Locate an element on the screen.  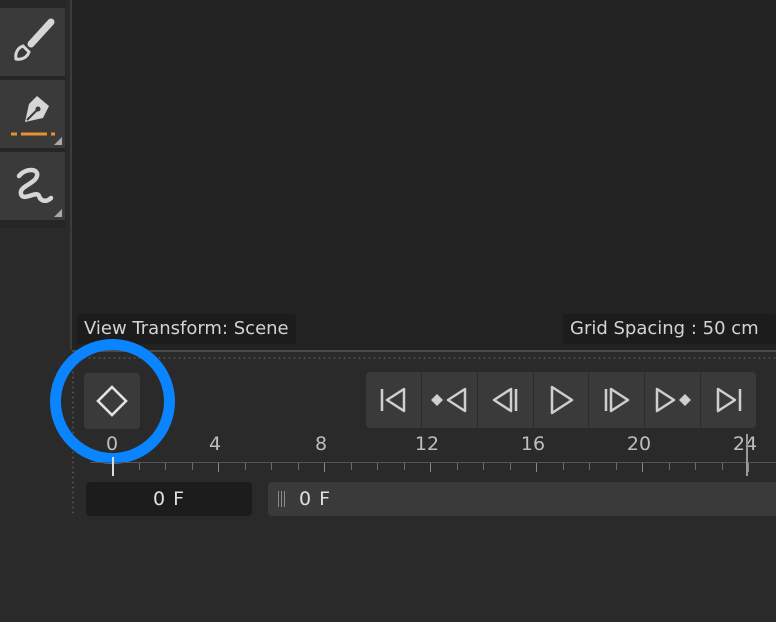
end-frame-marker is located at coordinates (747, 455).